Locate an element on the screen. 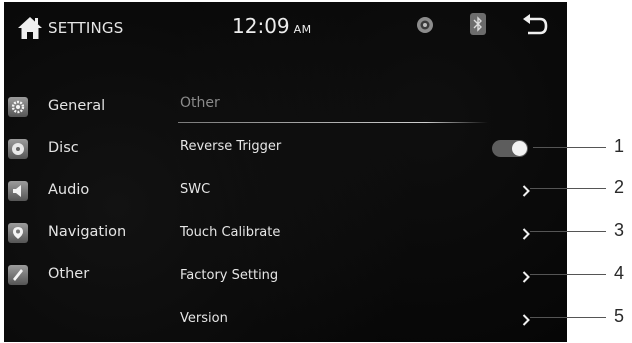 The height and width of the screenshot is (343, 632). speaker-icon is located at coordinates (18, 191).